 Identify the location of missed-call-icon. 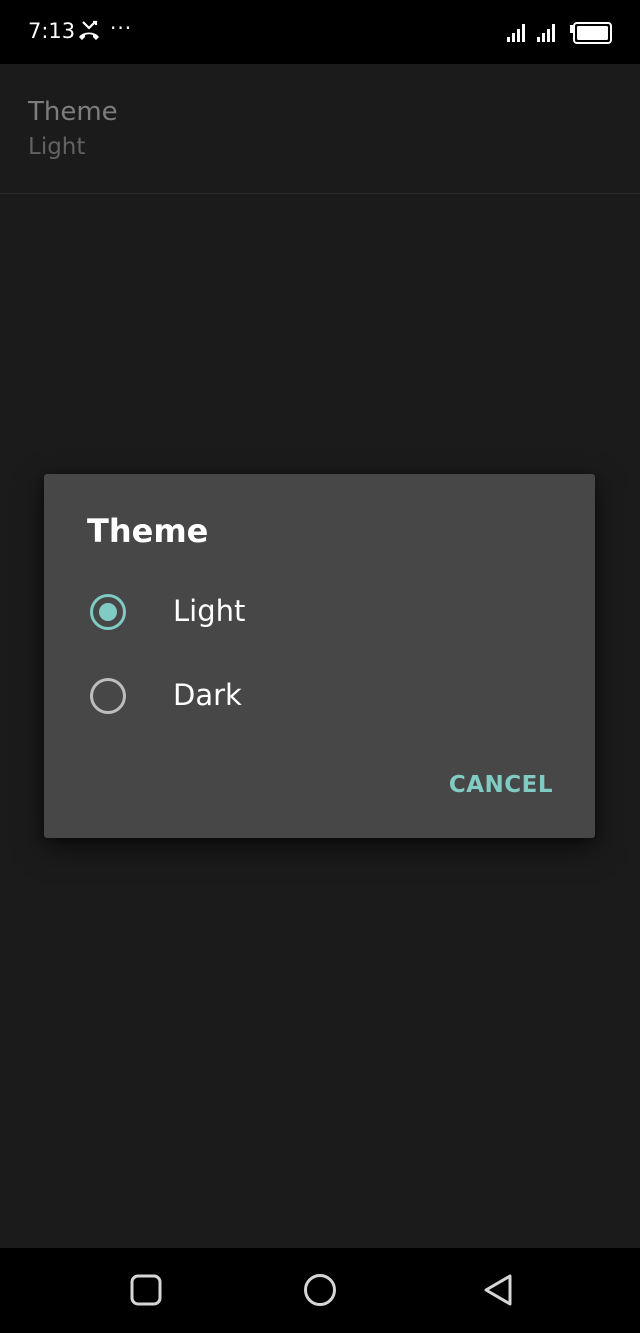
(89, 30).